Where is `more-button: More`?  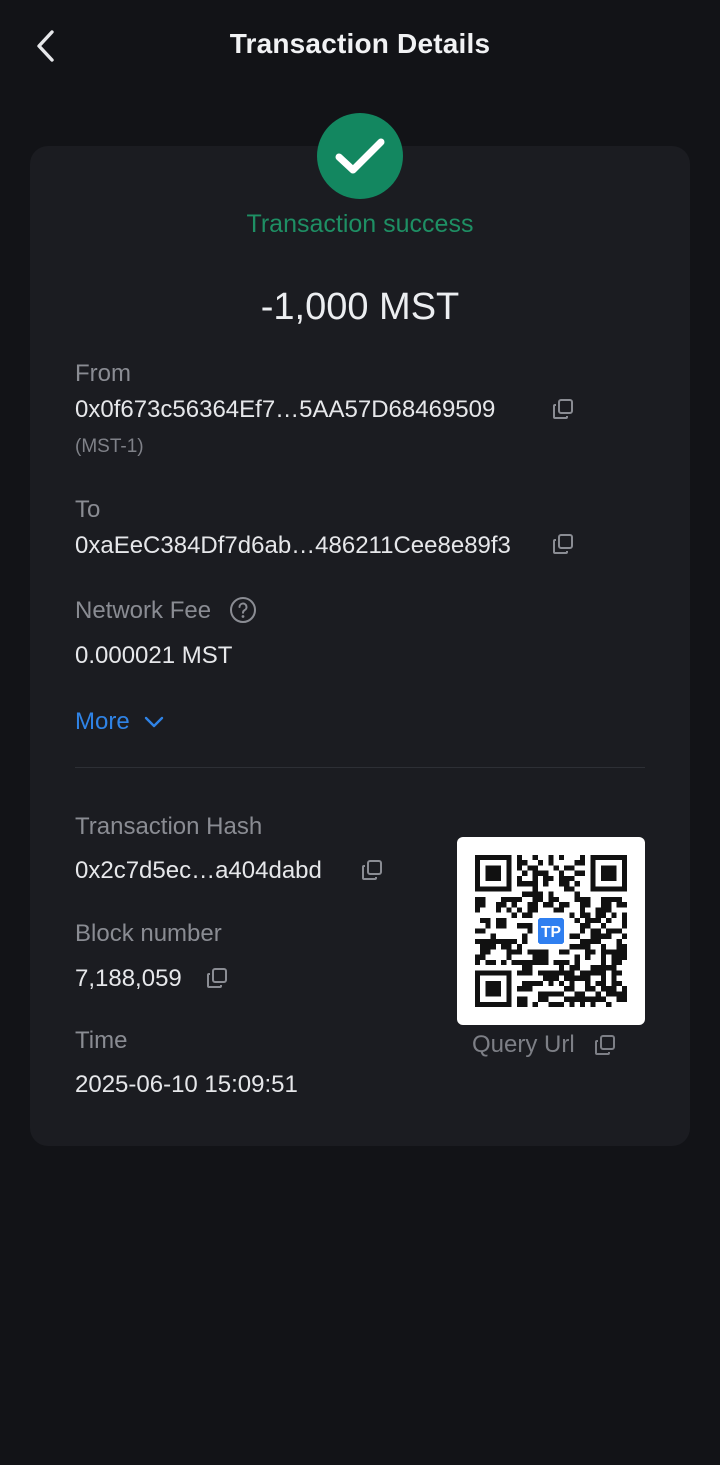
more-button: More is located at coordinates (119, 722).